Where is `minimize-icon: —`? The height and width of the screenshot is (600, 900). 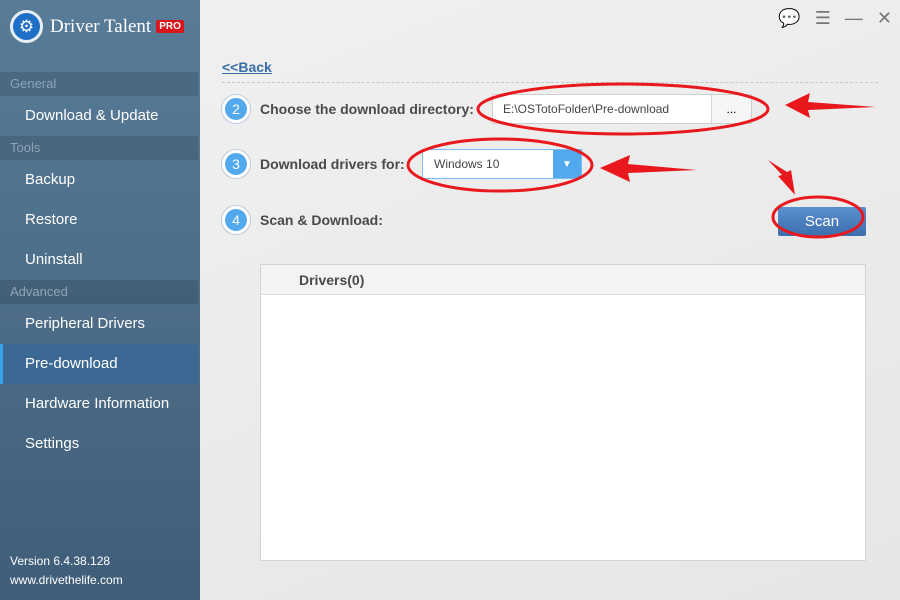
minimize-icon: — is located at coordinates (854, 18).